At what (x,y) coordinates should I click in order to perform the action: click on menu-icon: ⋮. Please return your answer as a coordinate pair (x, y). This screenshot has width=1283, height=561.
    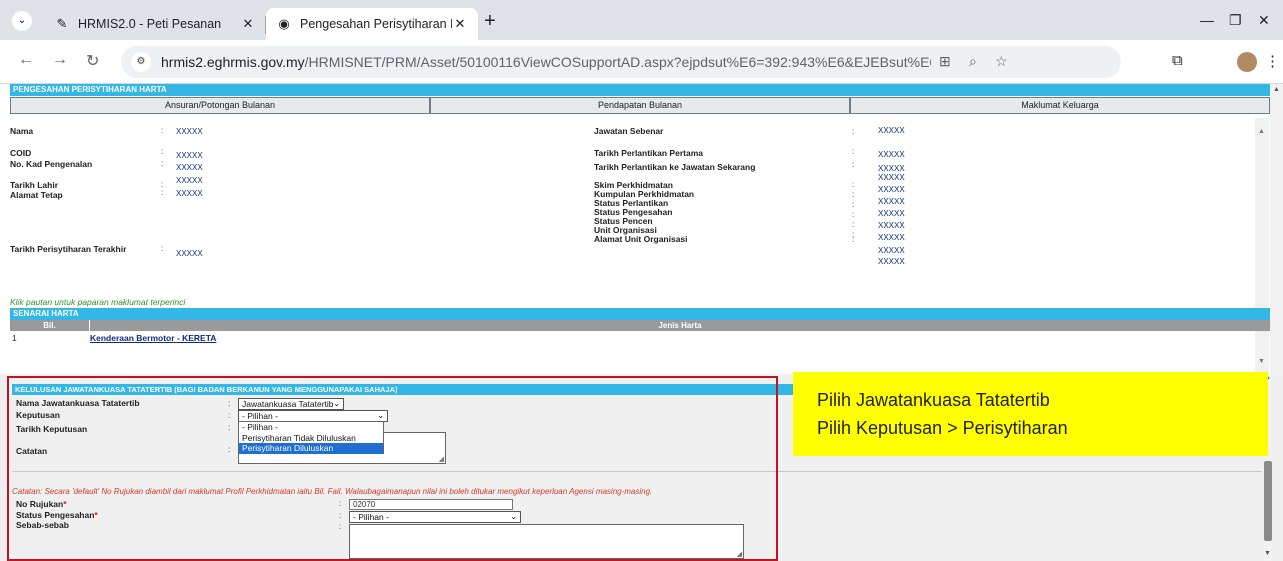
    Looking at the image, I should click on (1272, 61).